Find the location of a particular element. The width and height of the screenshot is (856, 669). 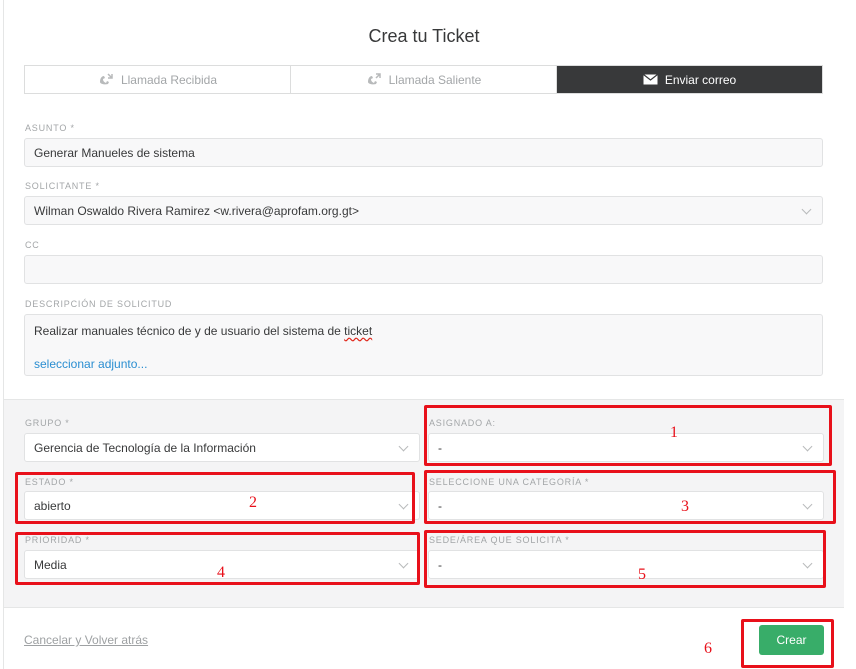

phone-incoming-icon is located at coordinates (106, 79).